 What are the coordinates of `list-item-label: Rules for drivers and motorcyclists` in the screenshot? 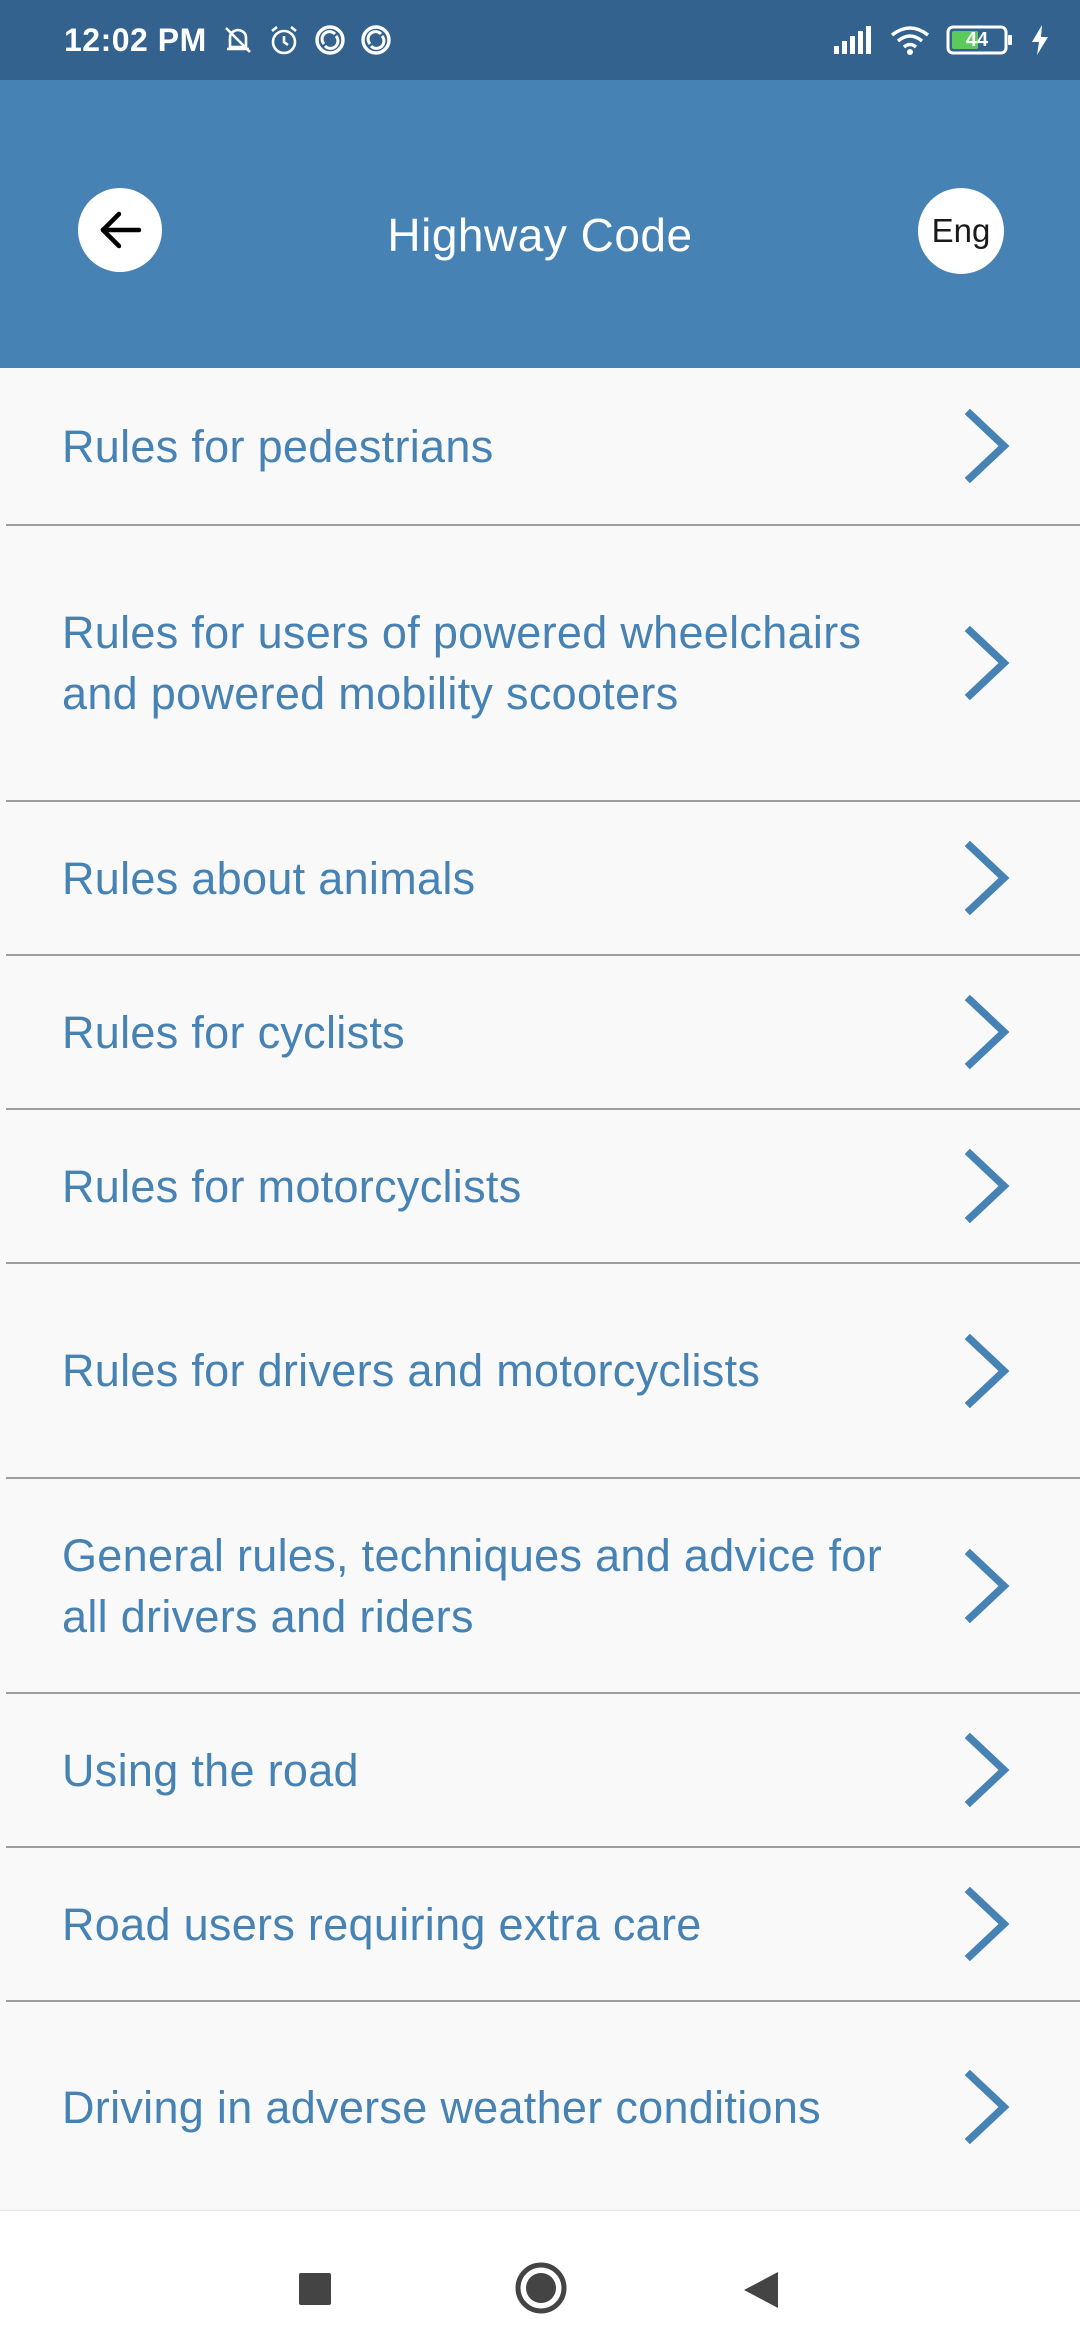 It's located at (411, 1370).